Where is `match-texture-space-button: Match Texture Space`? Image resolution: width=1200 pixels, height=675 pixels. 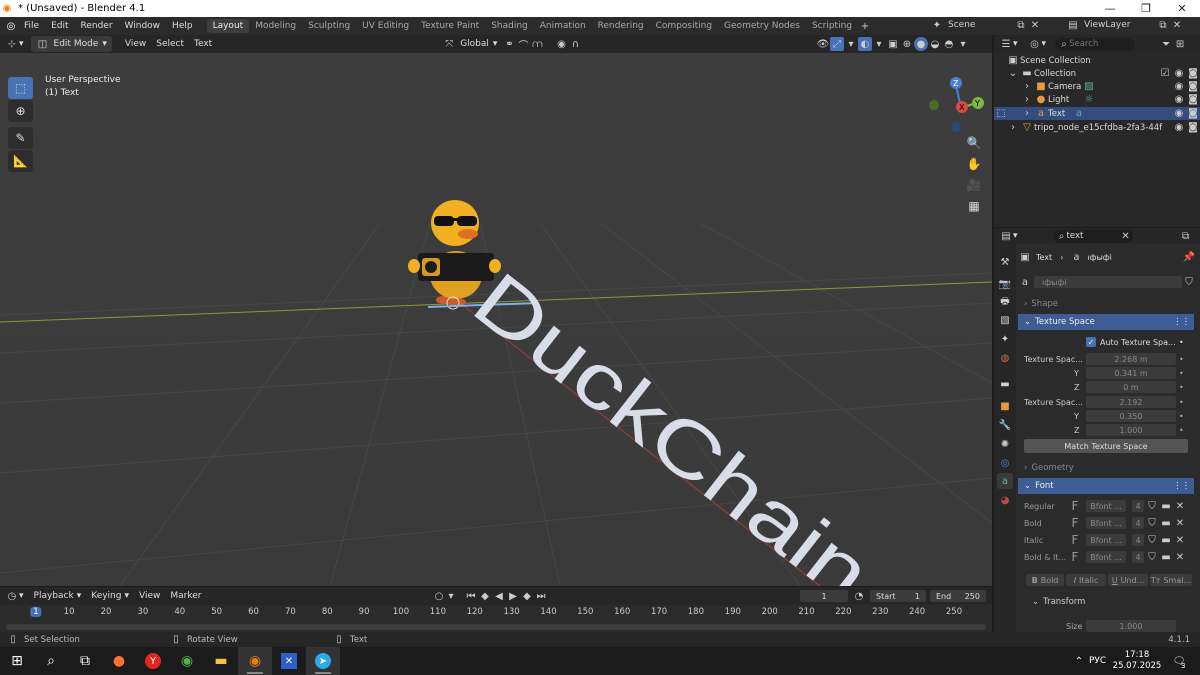
match-texture-space-button: Match Texture Space is located at coordinates (1106, 446).